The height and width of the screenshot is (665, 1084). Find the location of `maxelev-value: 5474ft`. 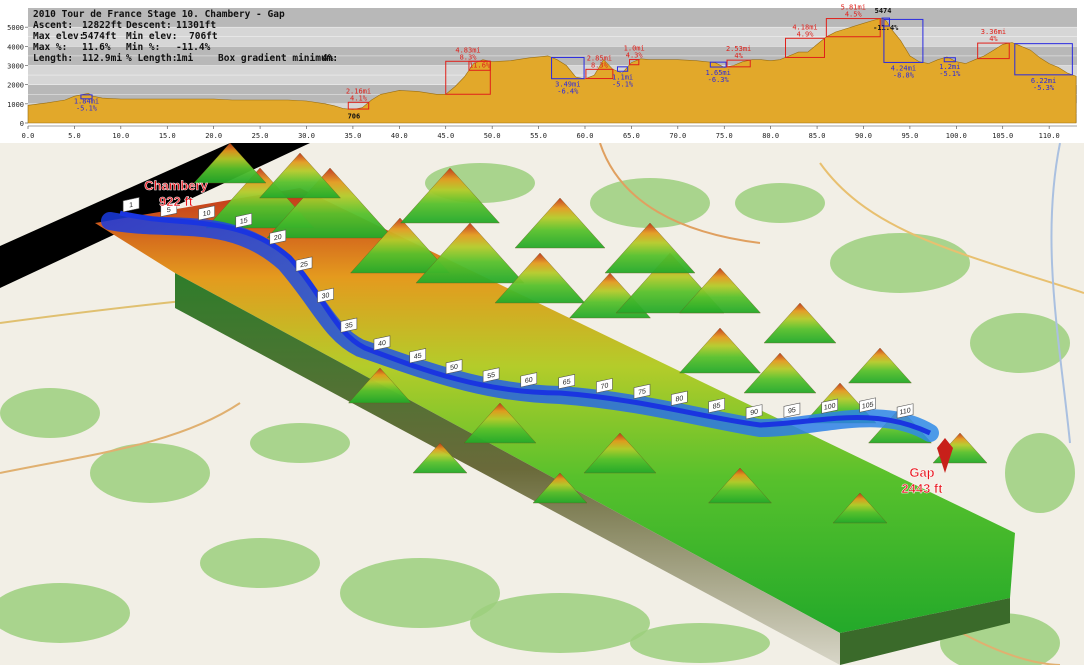

maxelev-value: 5474ft is located at coordinates (99, 36).